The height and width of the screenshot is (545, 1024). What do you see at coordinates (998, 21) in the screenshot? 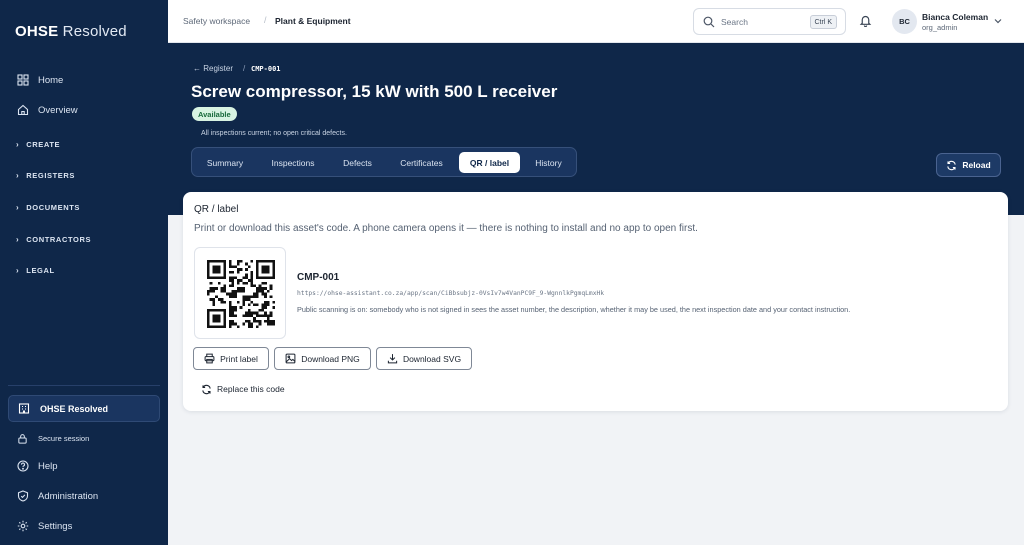
I see `chevron-down-icon` at bounding box center [998, 21].